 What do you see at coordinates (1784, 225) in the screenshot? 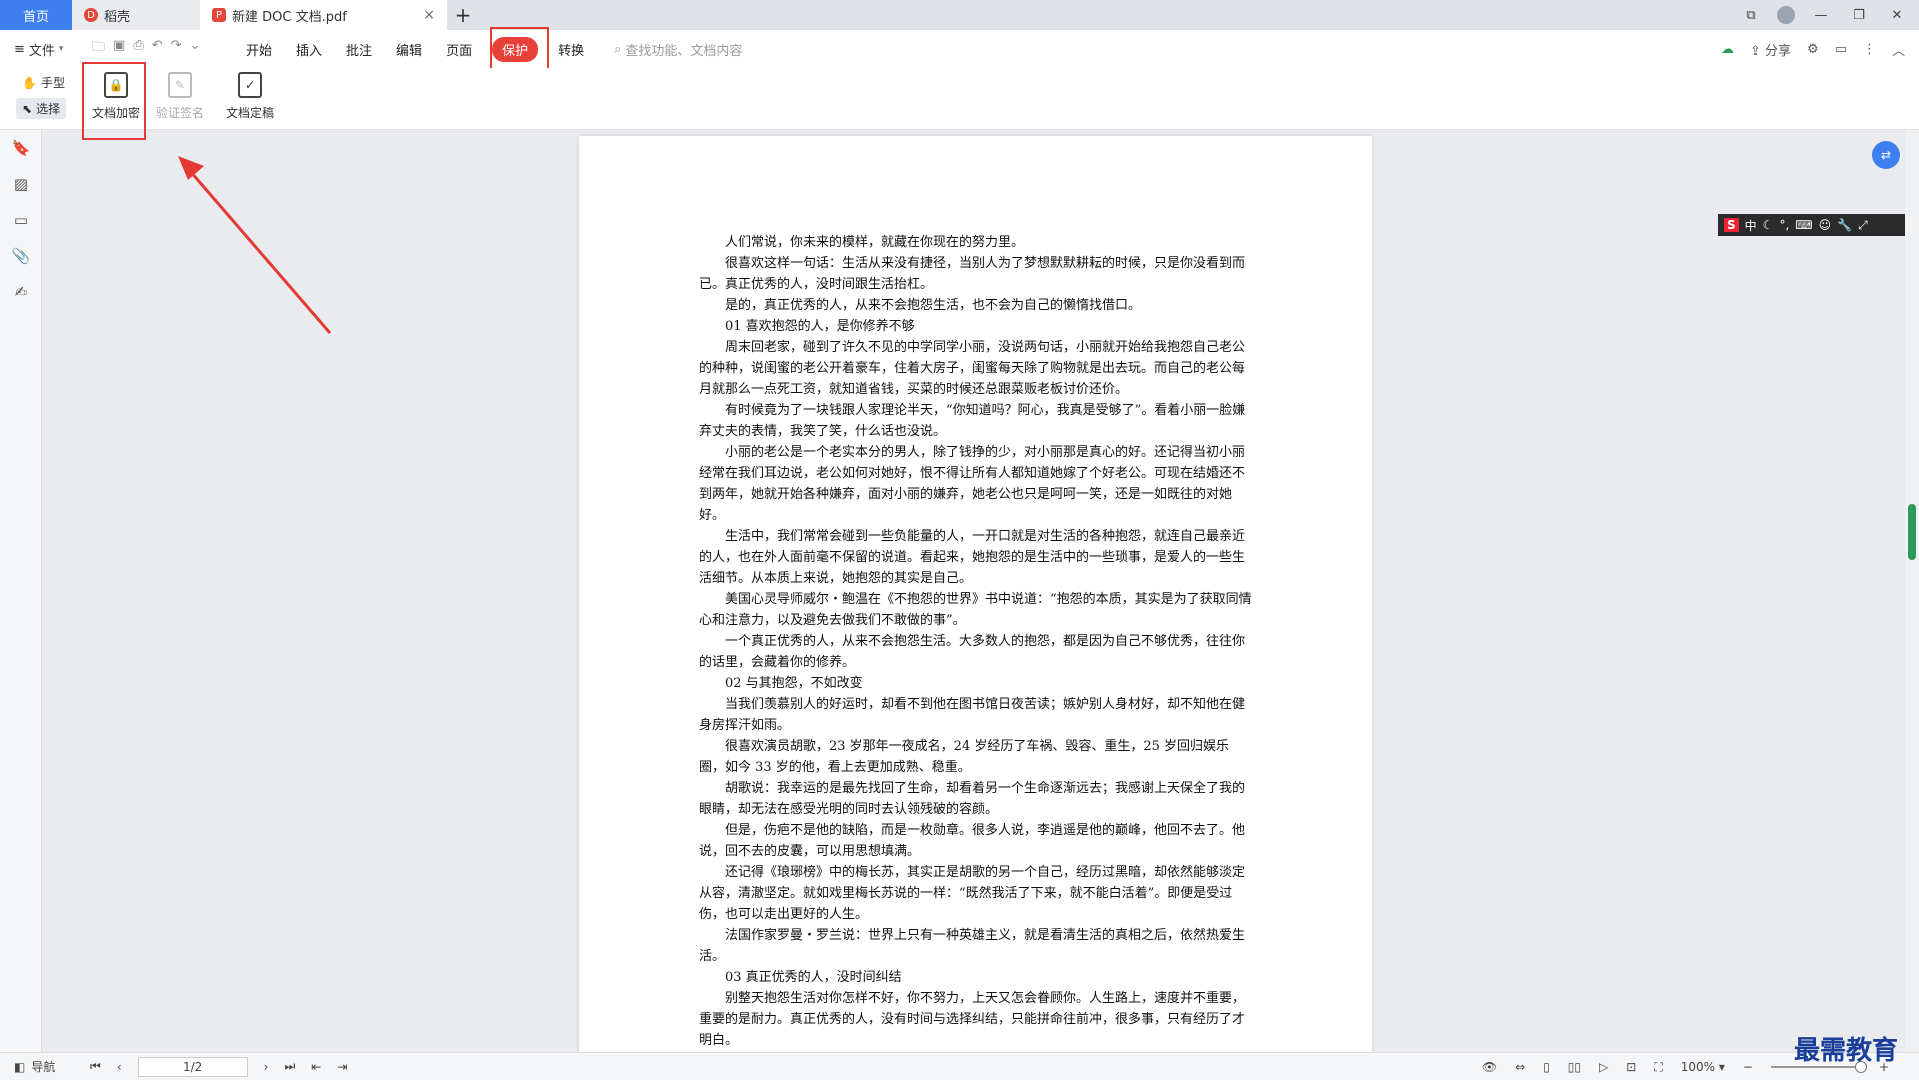
I see `punctuation-icon: °,` at bounding box center [1784, 225].